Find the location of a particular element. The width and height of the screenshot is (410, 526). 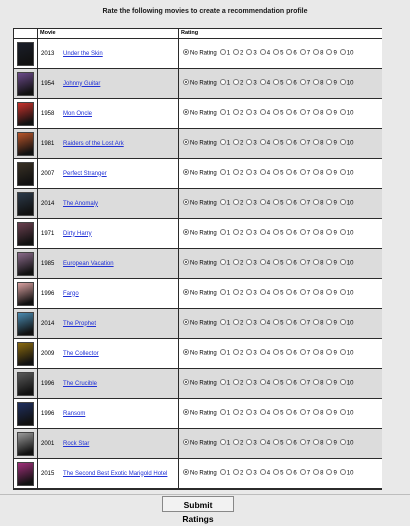

movie-title-link: The Collector is located at coordinates (81, 354).